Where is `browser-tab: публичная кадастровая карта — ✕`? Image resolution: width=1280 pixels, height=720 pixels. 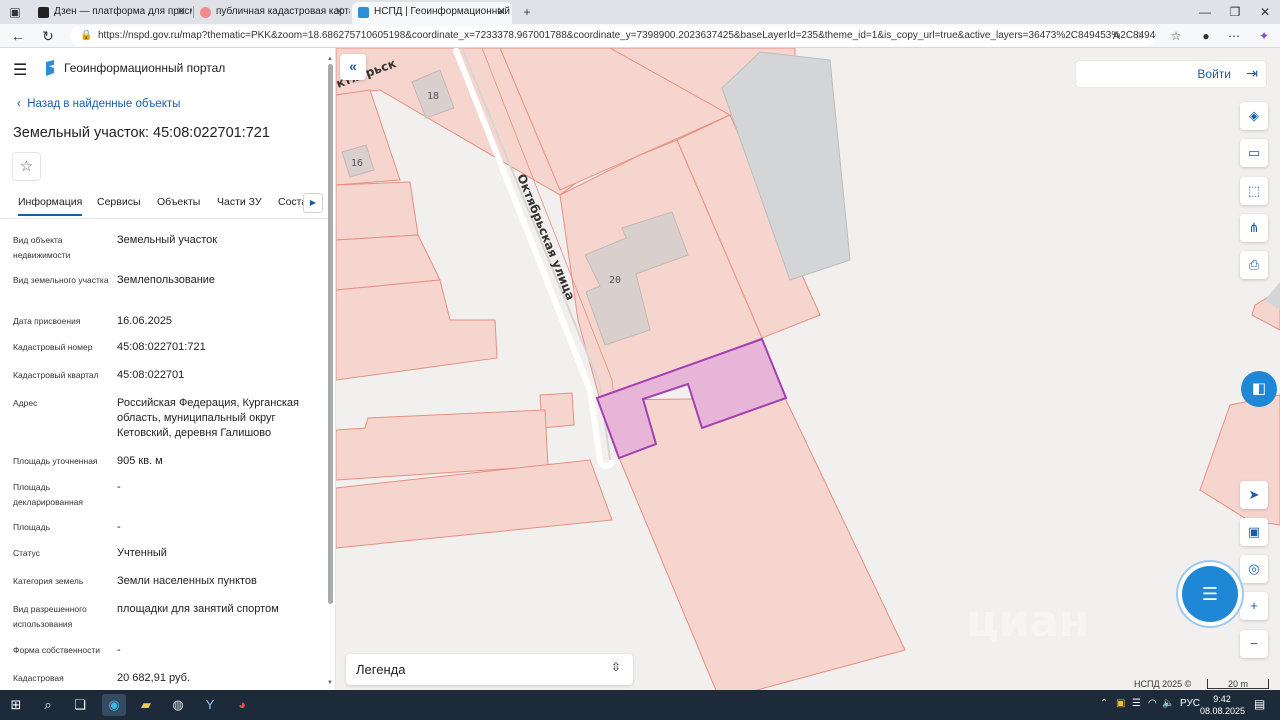
browser-tab: публичная кадастровая карта — ✕ is located at coordinates (272, 13).